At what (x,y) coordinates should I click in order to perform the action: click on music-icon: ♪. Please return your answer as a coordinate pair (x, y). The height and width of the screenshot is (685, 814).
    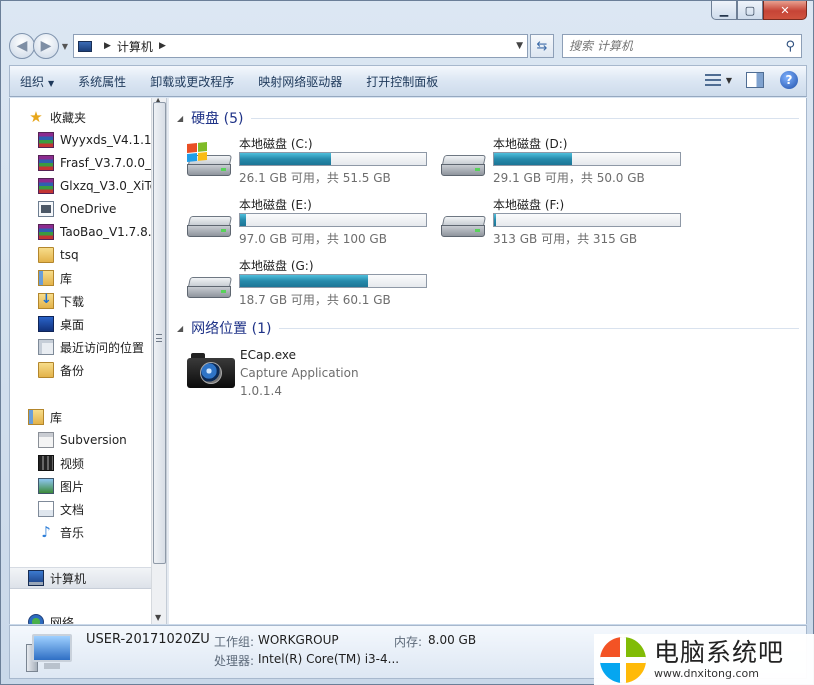
    Looking at the image, I should click on (46, 532).